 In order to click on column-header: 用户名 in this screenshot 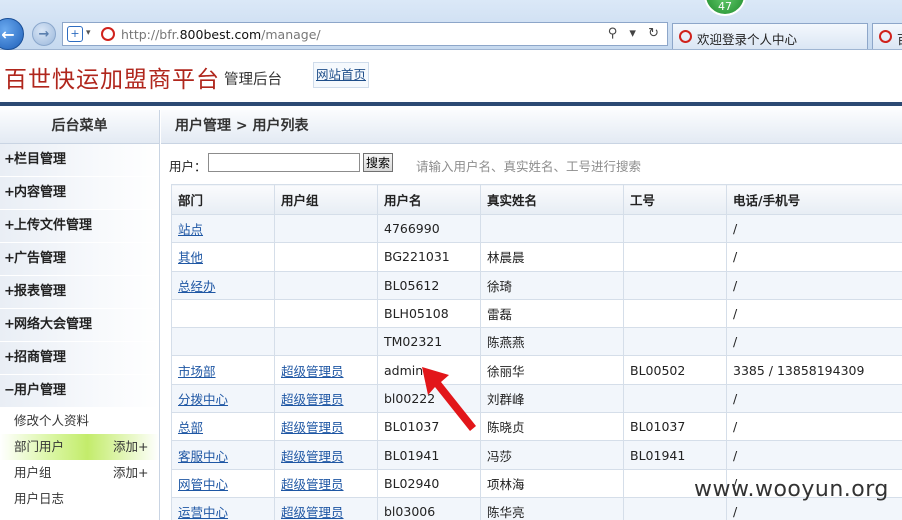, I will do `click(429, 199)`.